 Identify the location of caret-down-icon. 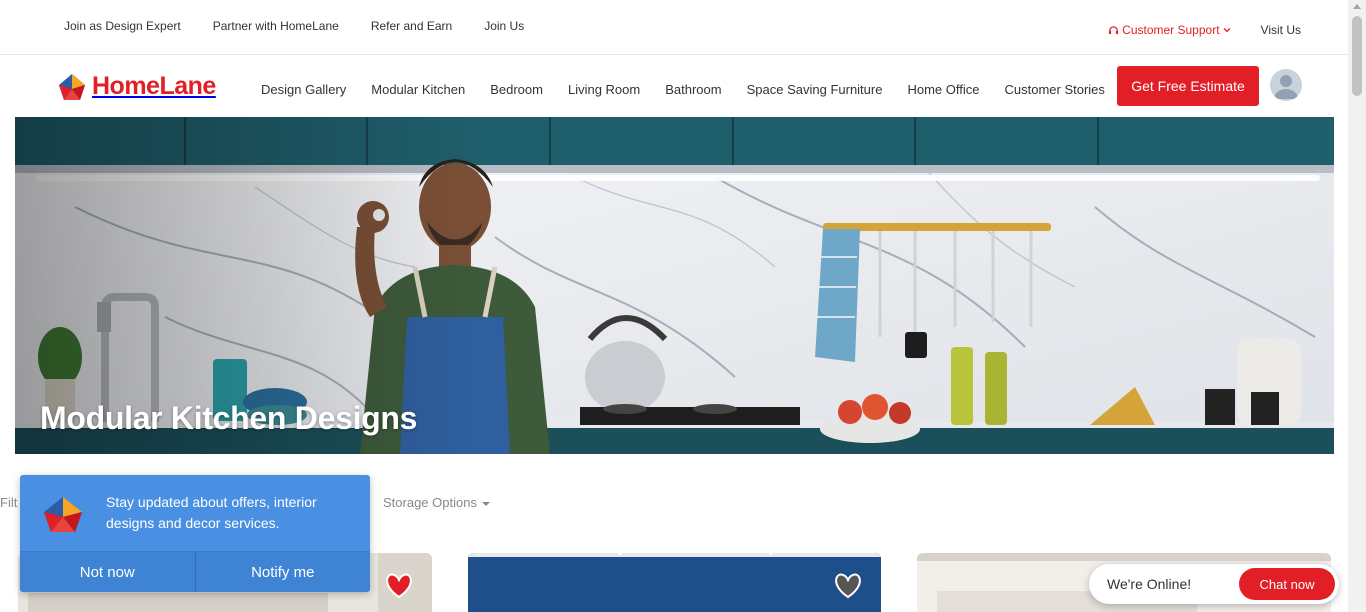
(485, 503).